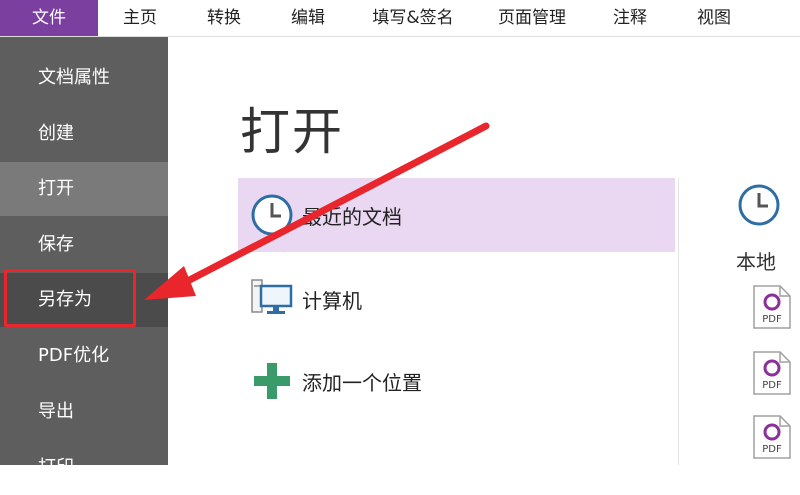  Describe the element at coordinates (362, 382) in the screenshot. I see `place-label: 添加一个位置` at that location.